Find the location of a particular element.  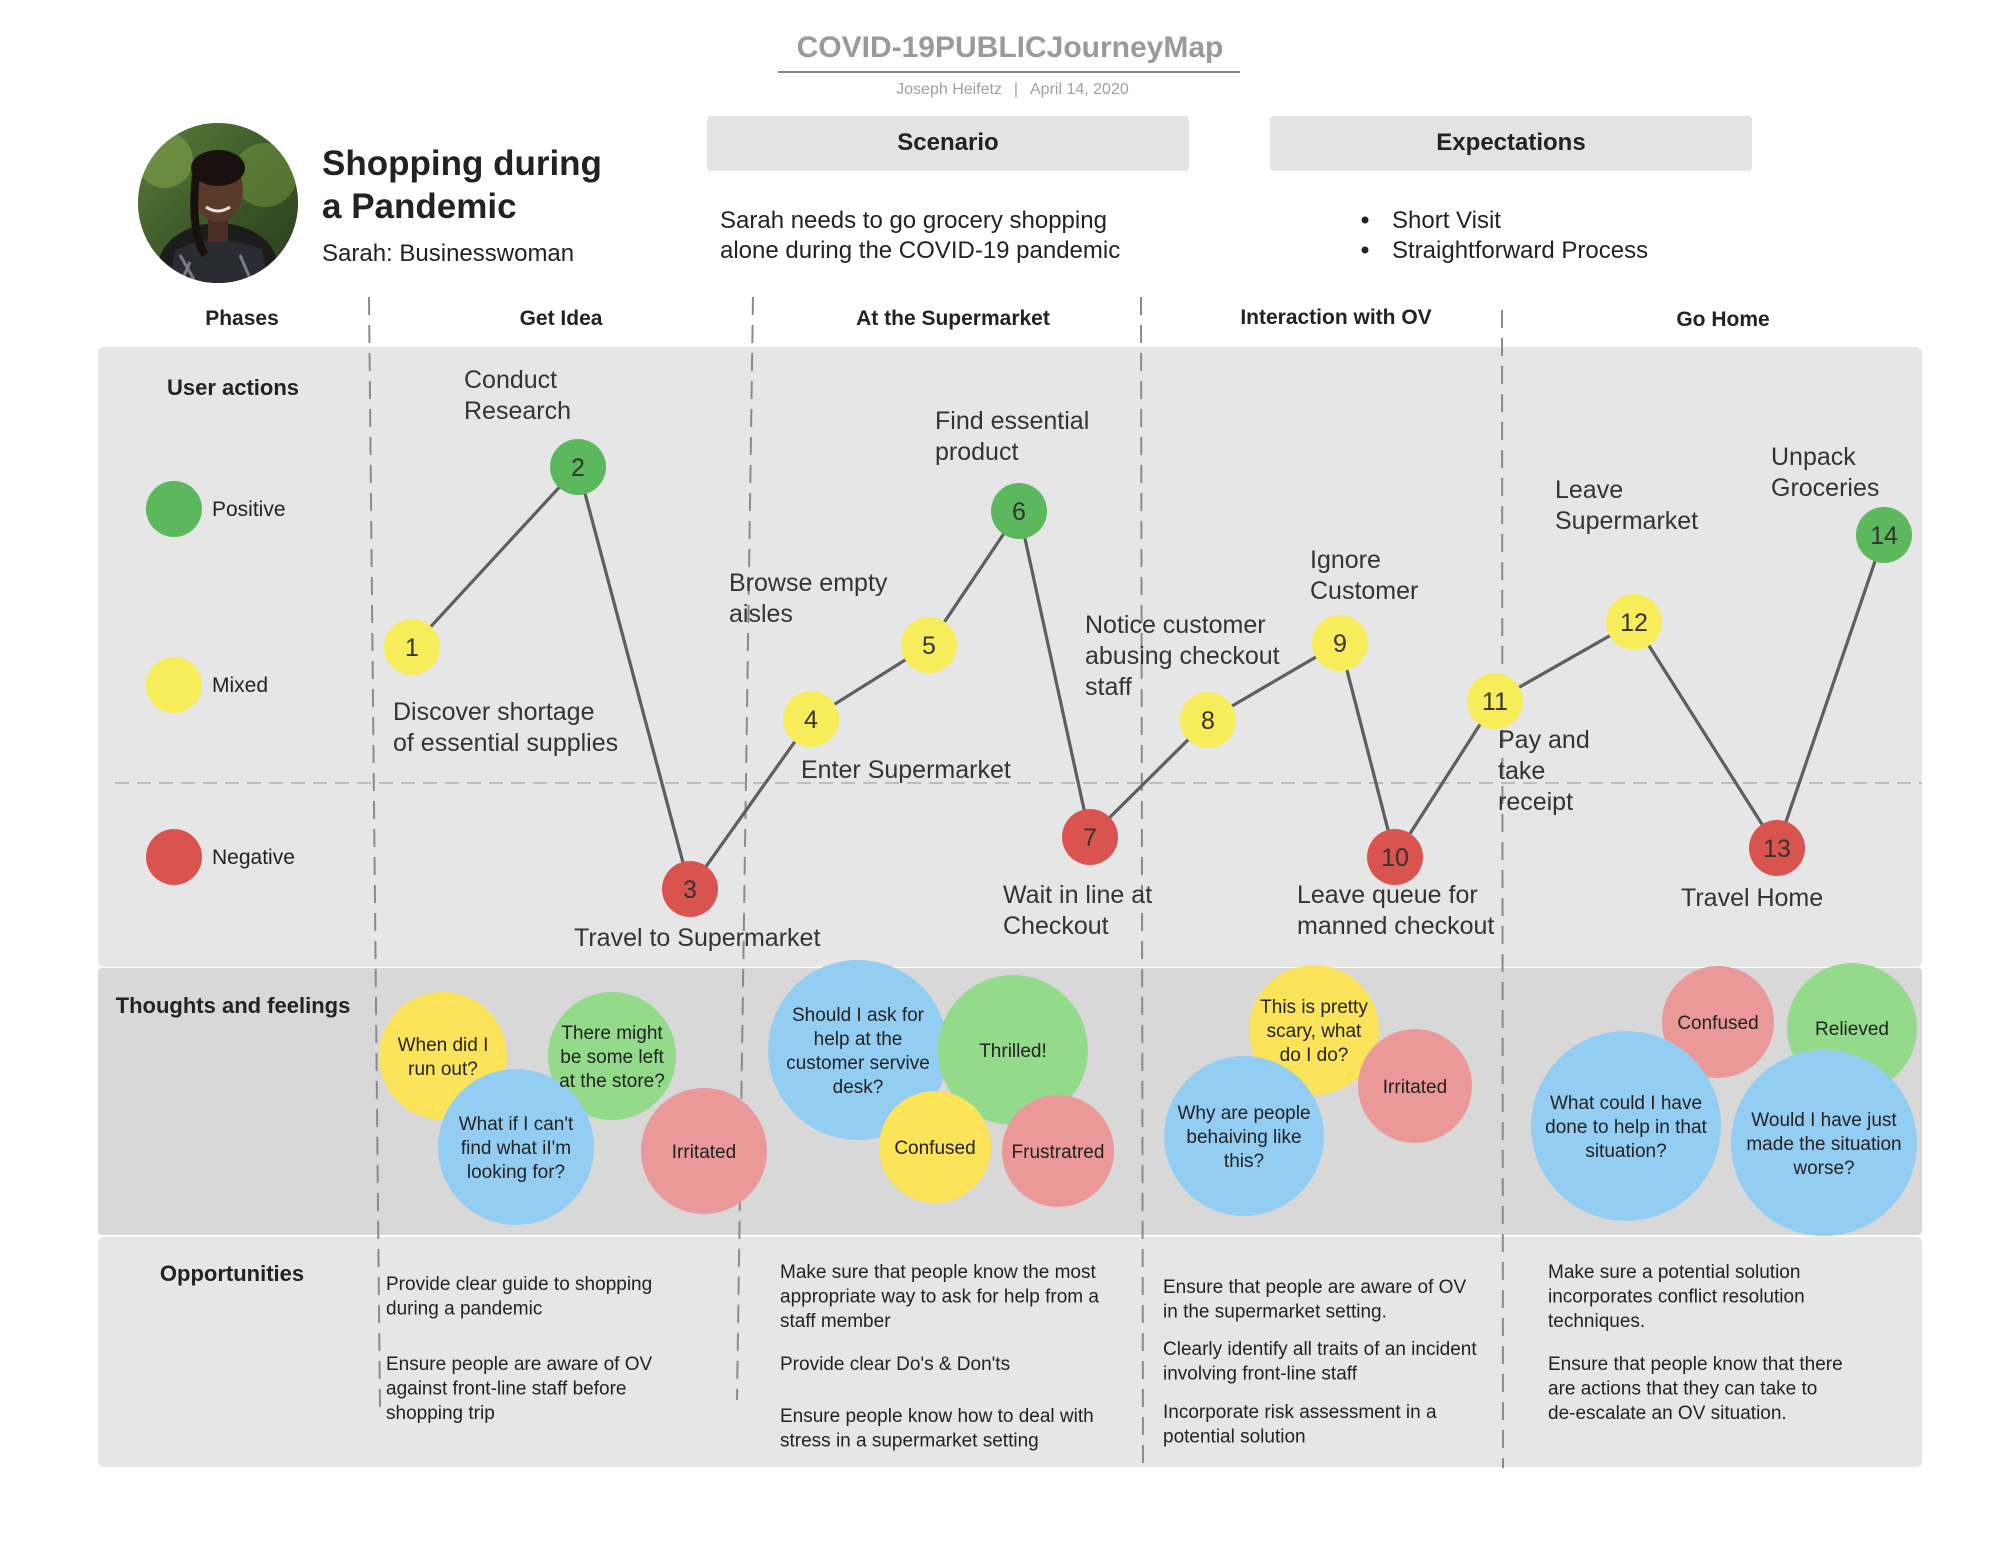

step-label-3: Travel to Supermarket is located at coordinates (697, 938).